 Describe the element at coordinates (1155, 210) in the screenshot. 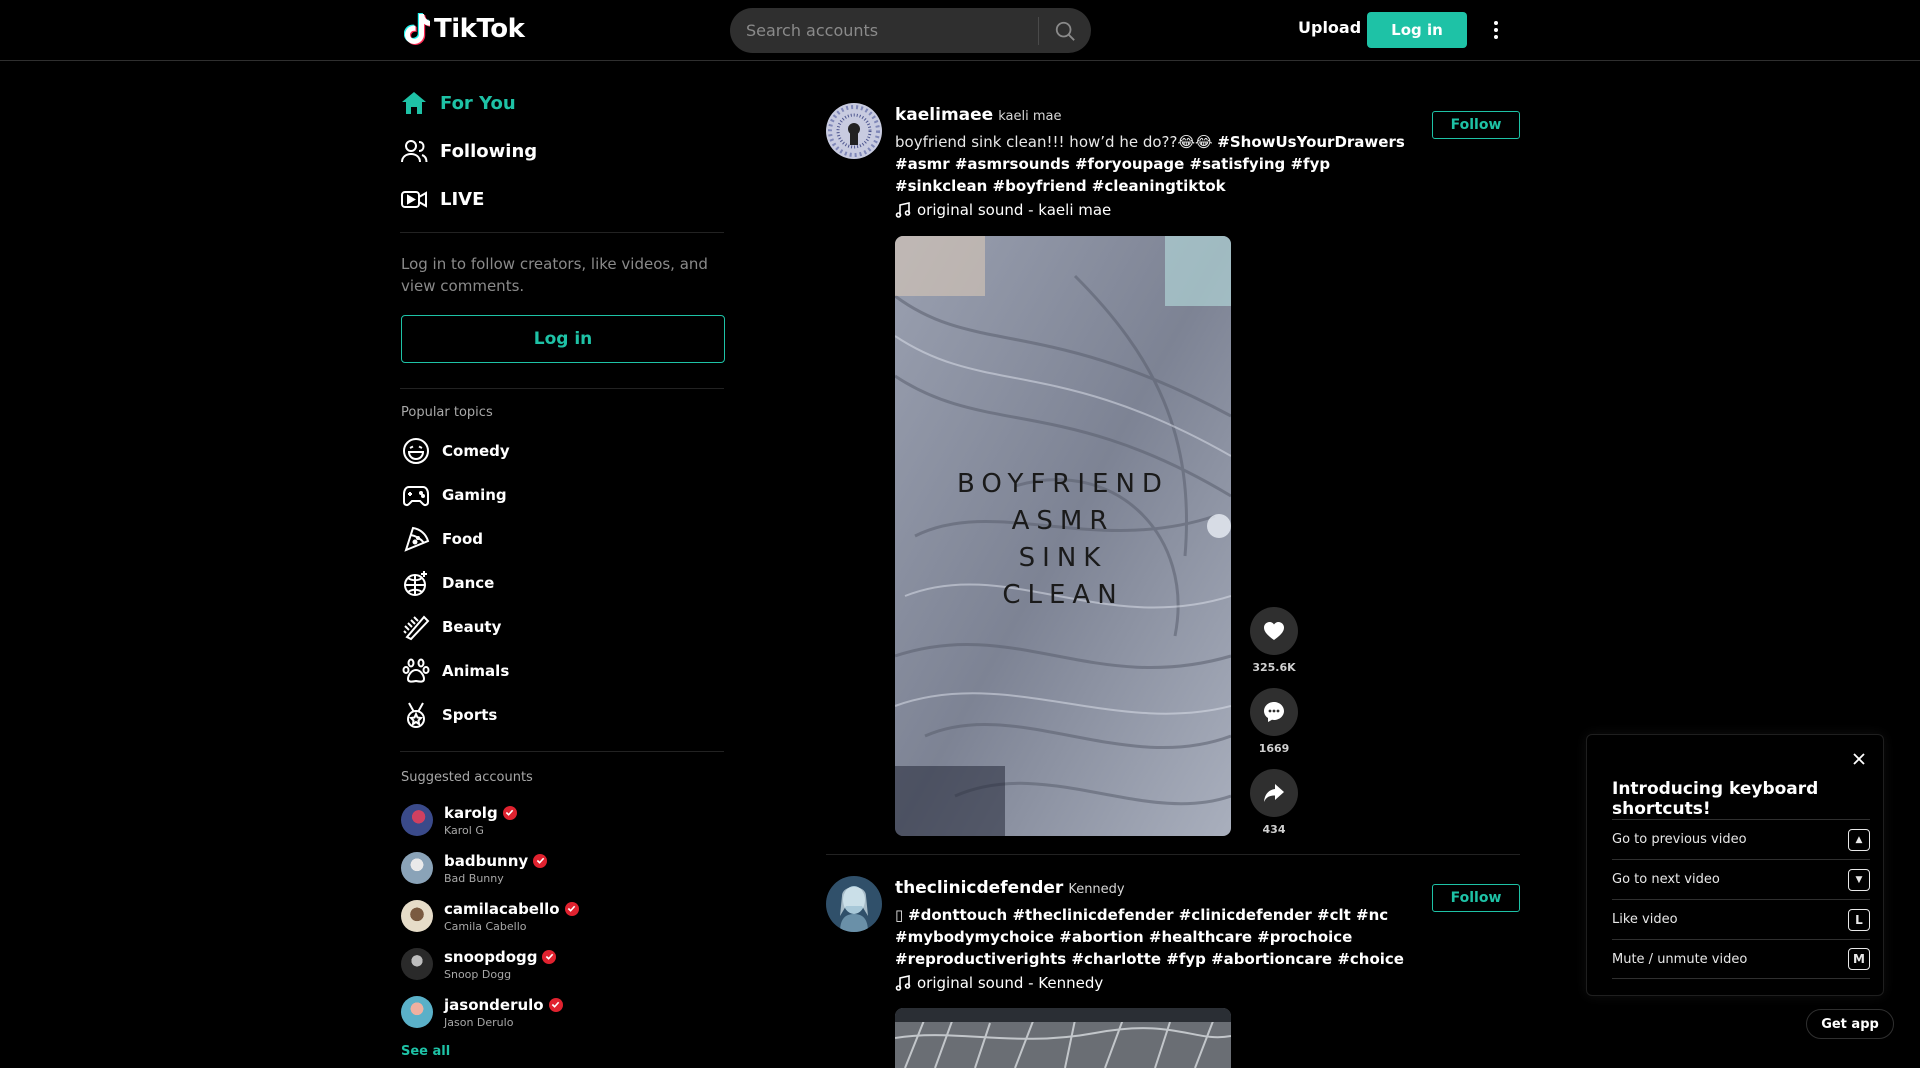

I see `sound-link: original sound - kaeli mae` at that location.